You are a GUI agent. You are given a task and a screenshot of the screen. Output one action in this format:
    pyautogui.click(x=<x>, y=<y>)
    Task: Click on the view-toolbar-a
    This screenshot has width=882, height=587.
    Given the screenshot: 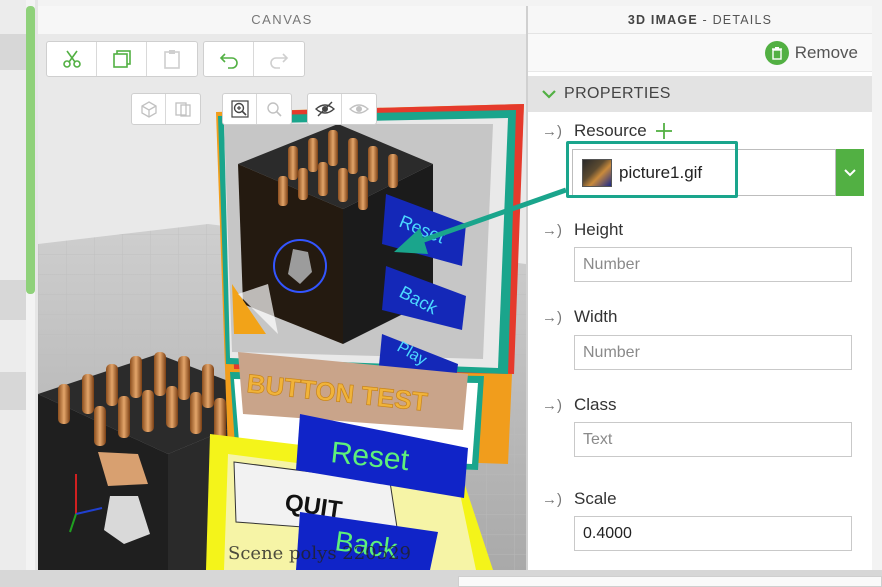 What is the action you would take?
    pyautogui.click(x=166, y=109)
    